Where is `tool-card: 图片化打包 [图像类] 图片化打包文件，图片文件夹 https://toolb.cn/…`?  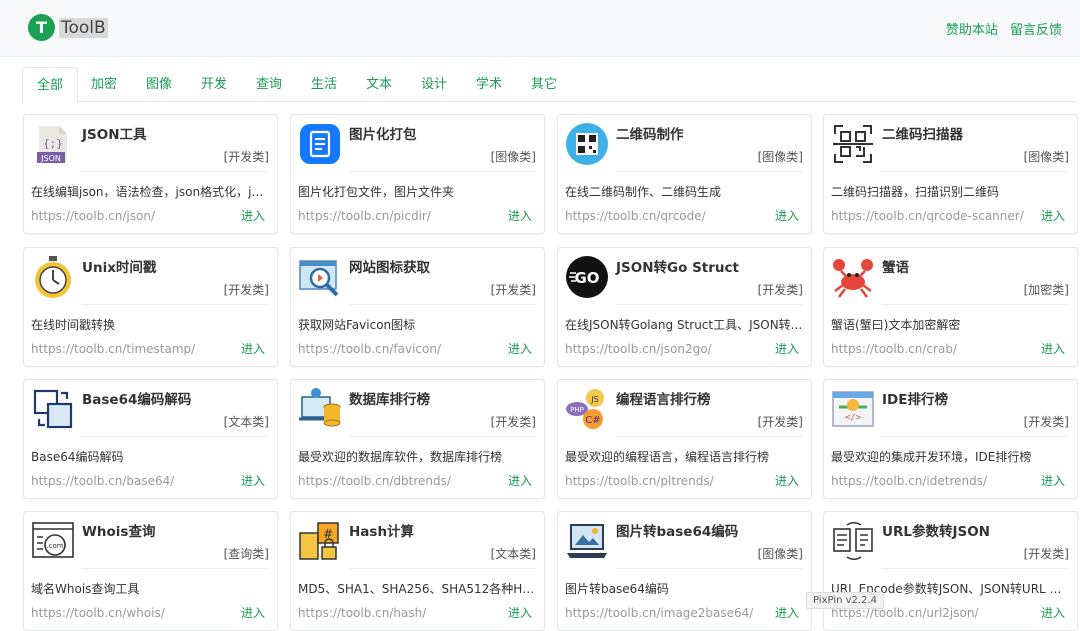 tool-card: 图片化打包 [图像类] 图片化打包文件，图片文件夹 https://toolb.cn/… is located at coordinates (417, 174).